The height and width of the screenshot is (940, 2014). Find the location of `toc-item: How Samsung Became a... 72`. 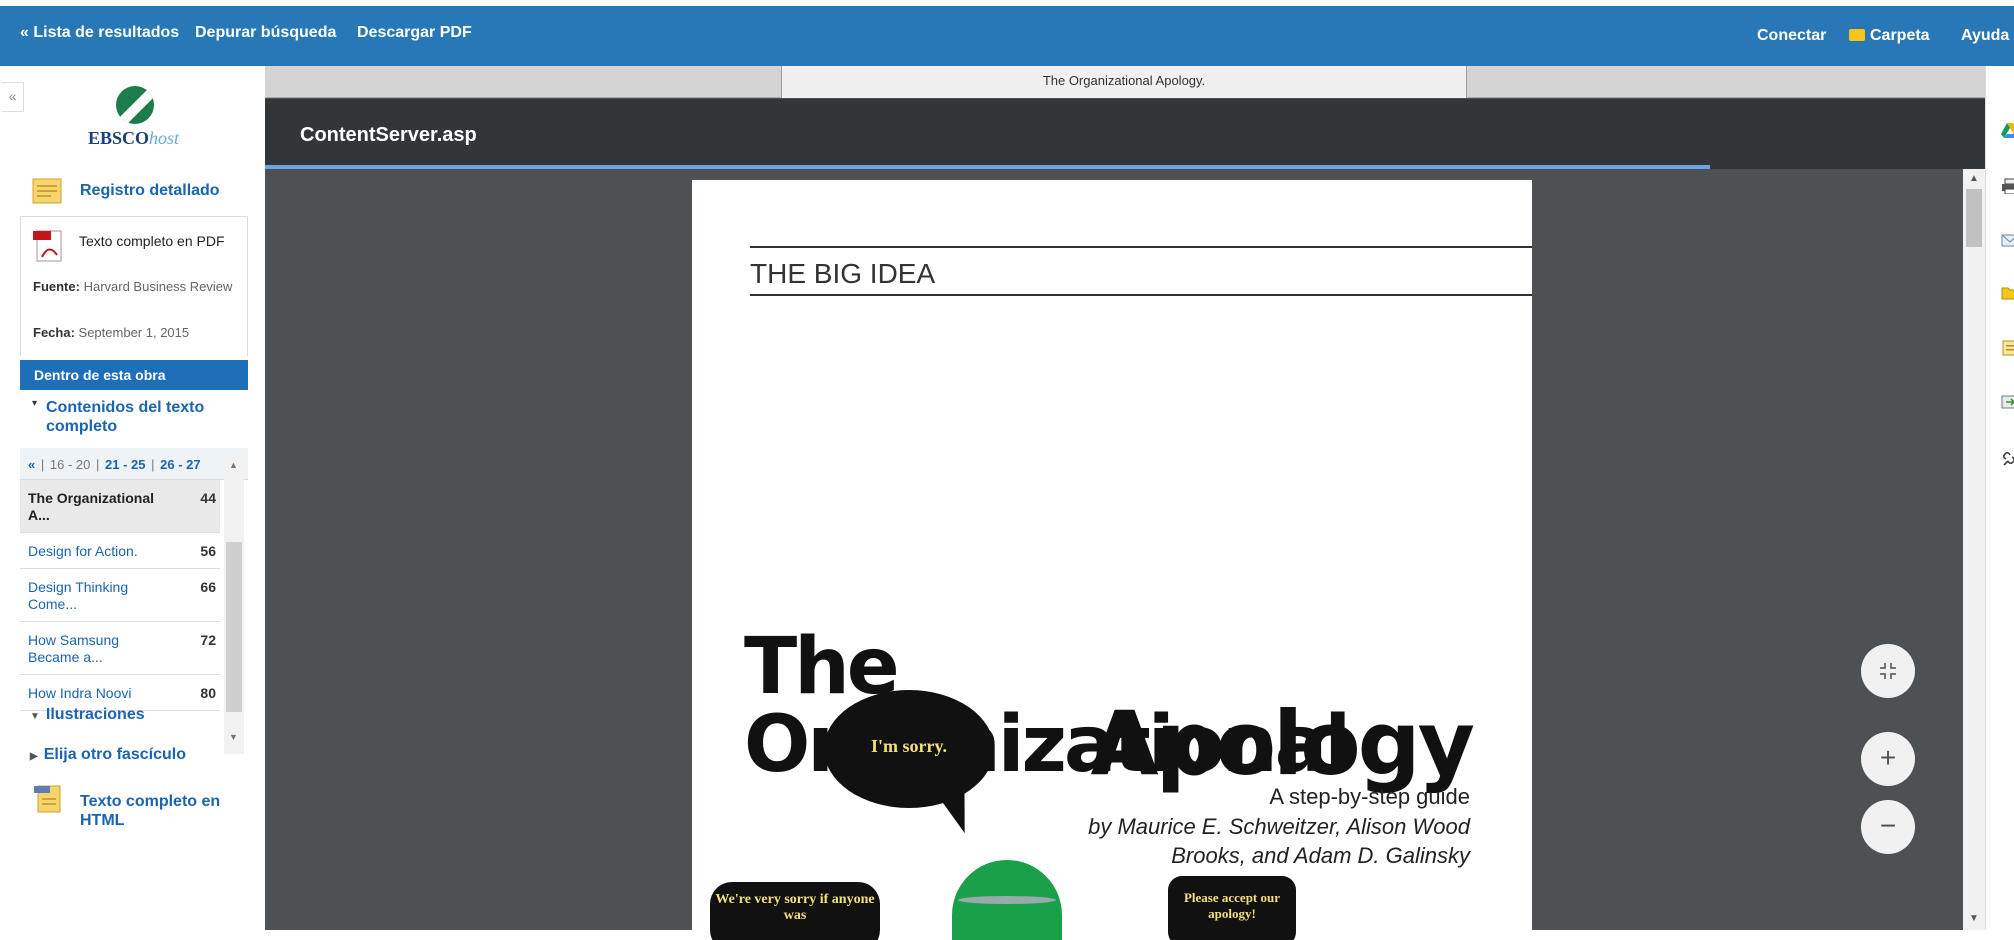

toc-item: How Samsung Became a... 72 is located at coordinates (120, 648).